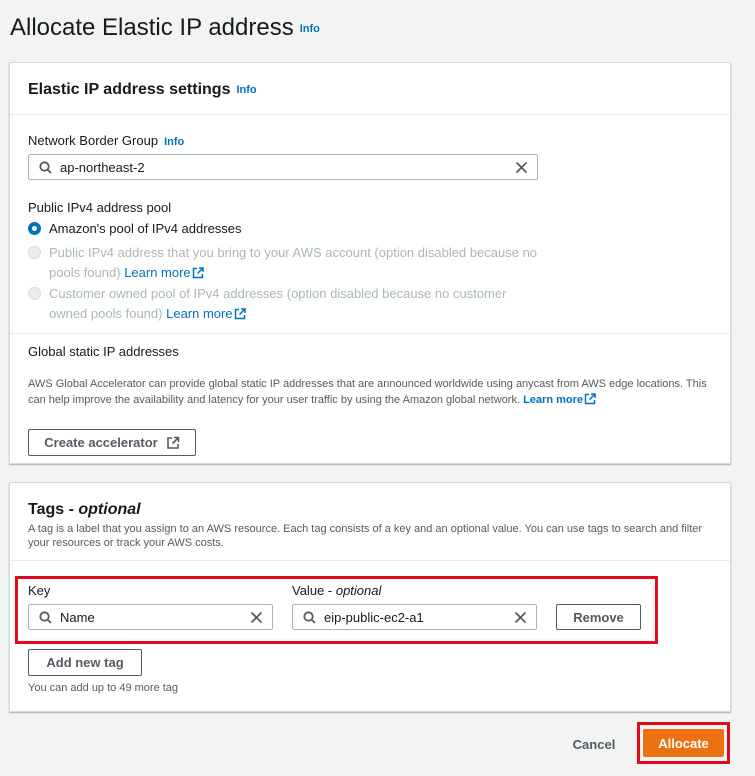  Describe the element at coordinates (328, 229) in the screenshot. I see `pool-option-amazon: Amazon's pool of IPv4 addresses` at that location.